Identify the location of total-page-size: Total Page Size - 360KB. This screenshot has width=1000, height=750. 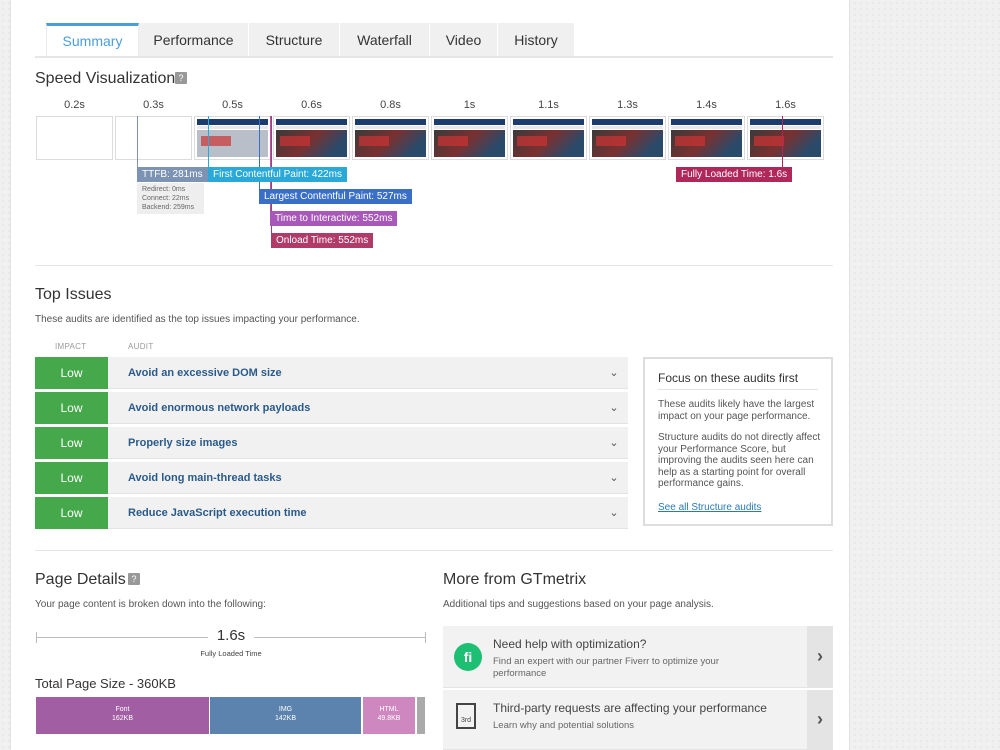
(105, 683).